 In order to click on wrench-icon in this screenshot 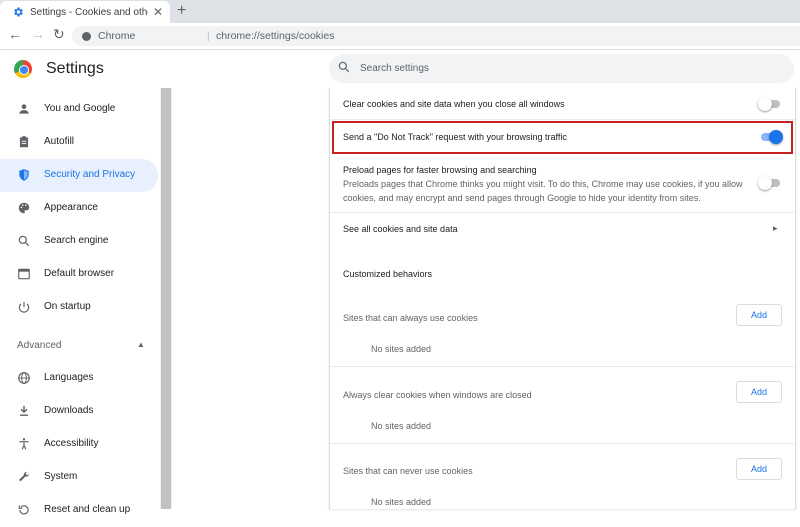, I will do `click(24, 476)`.